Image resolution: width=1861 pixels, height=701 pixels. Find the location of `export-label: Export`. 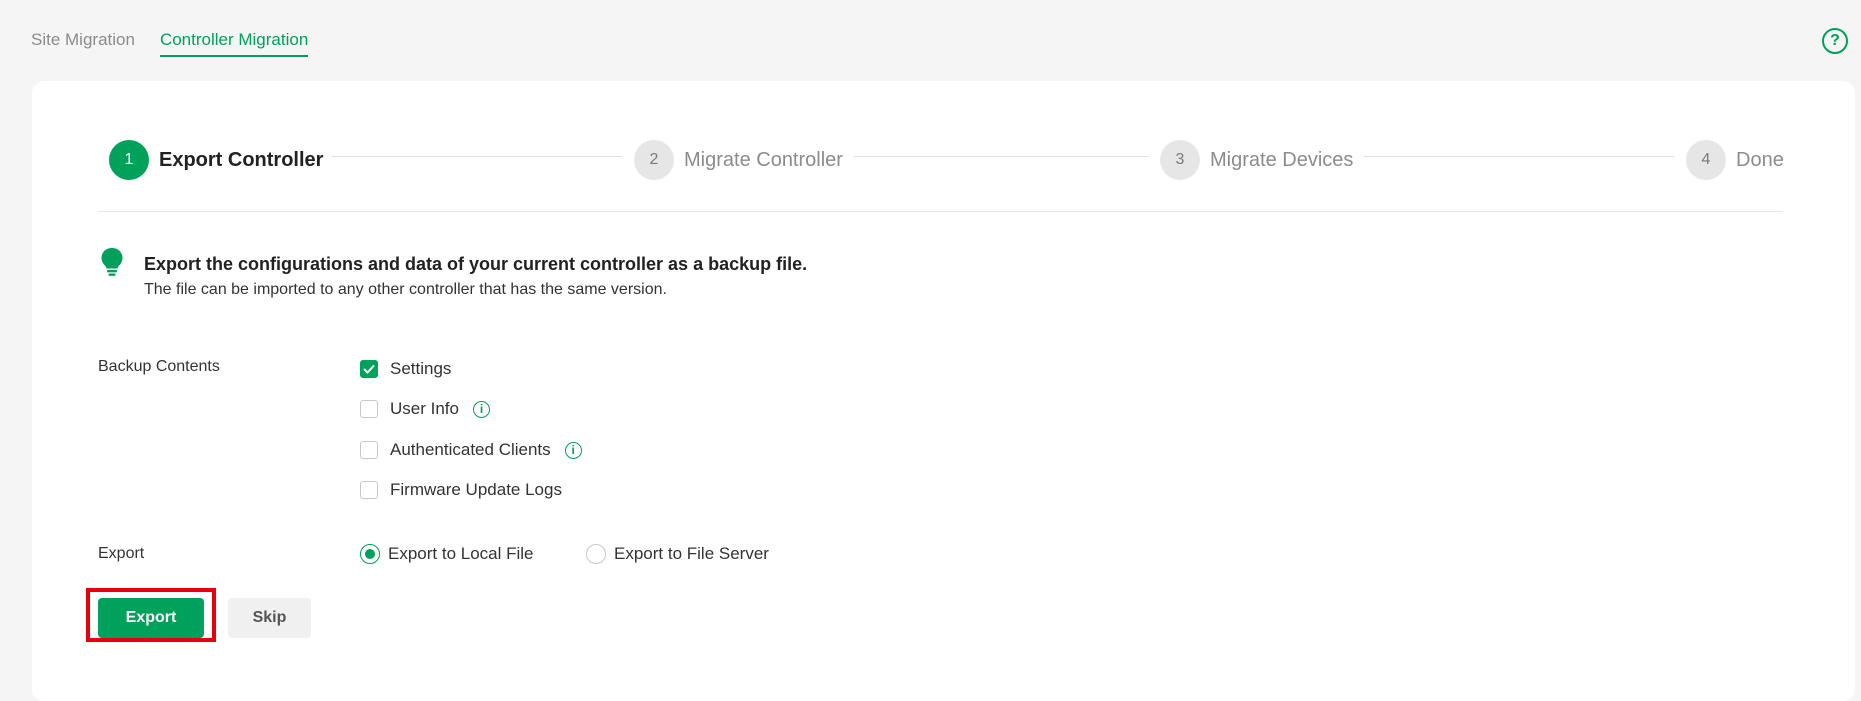

export-label: Export is located at coordinates (121, 553).